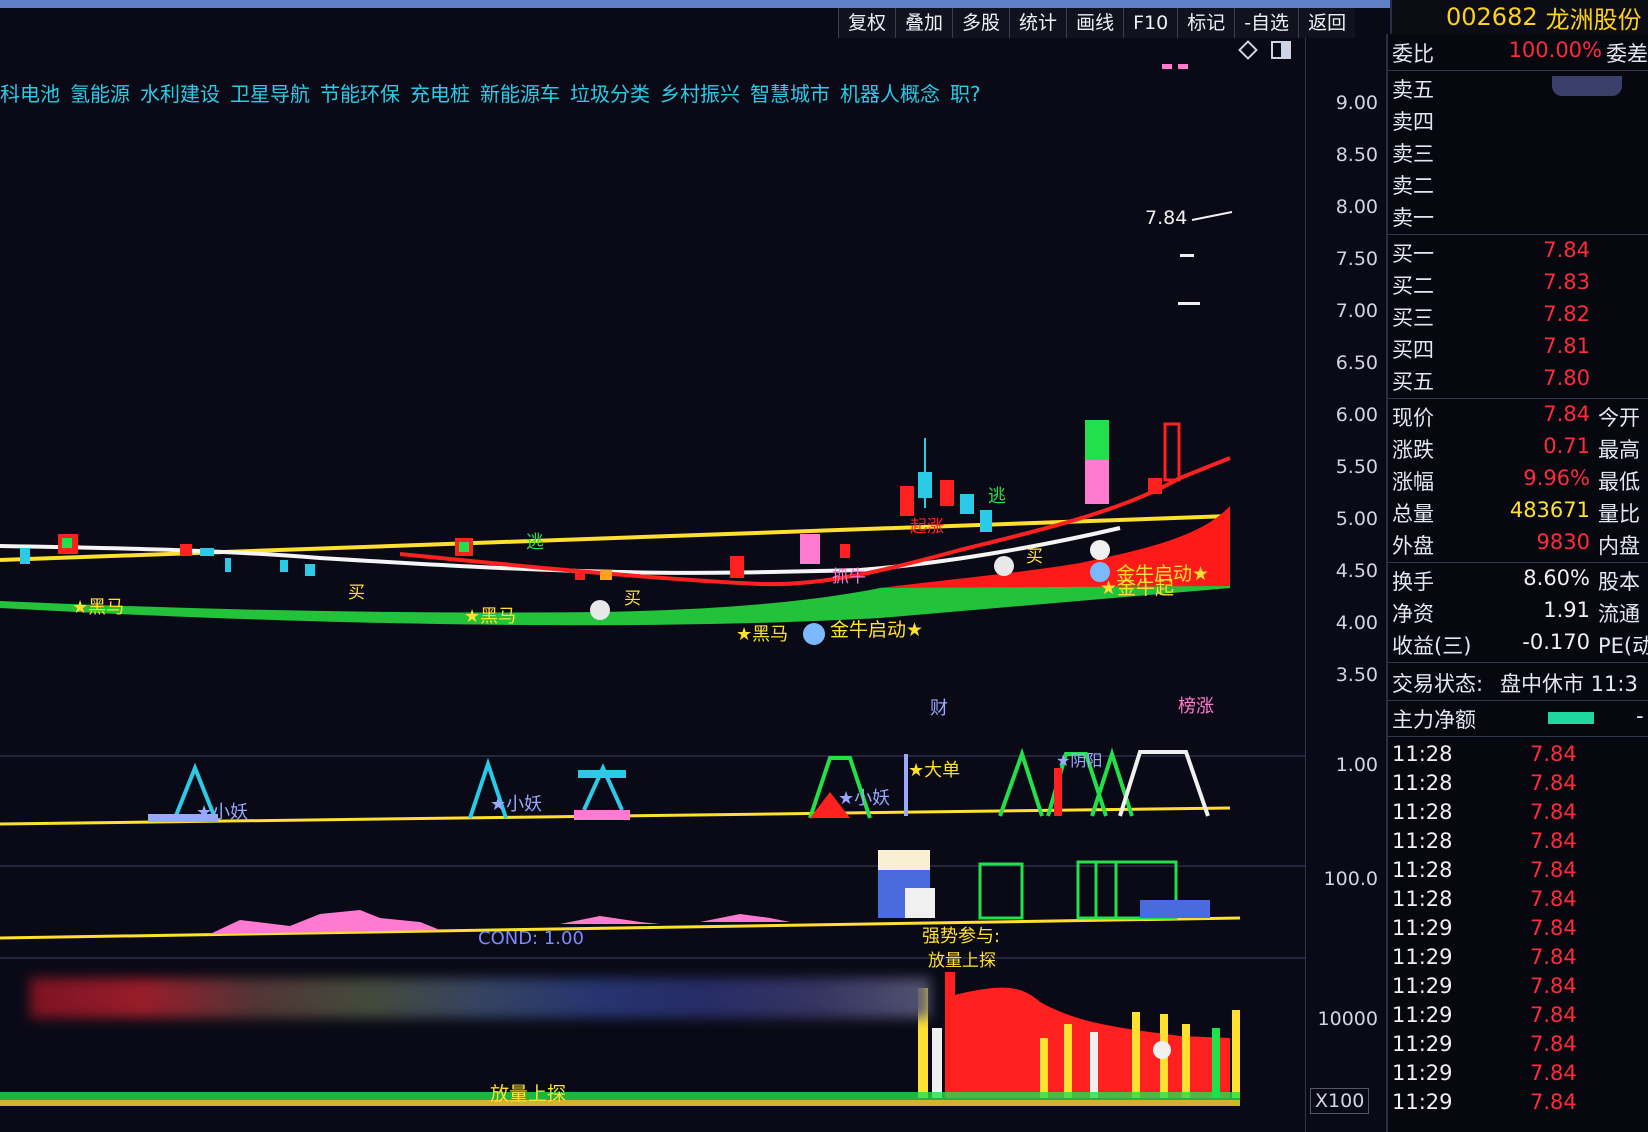 The height and width of the screenshot is (1132, 1648). What do you see at coordinates (1413, 418) in the screenshot?
I see `quote-label: 现价` at bounding box center [1413, 418].